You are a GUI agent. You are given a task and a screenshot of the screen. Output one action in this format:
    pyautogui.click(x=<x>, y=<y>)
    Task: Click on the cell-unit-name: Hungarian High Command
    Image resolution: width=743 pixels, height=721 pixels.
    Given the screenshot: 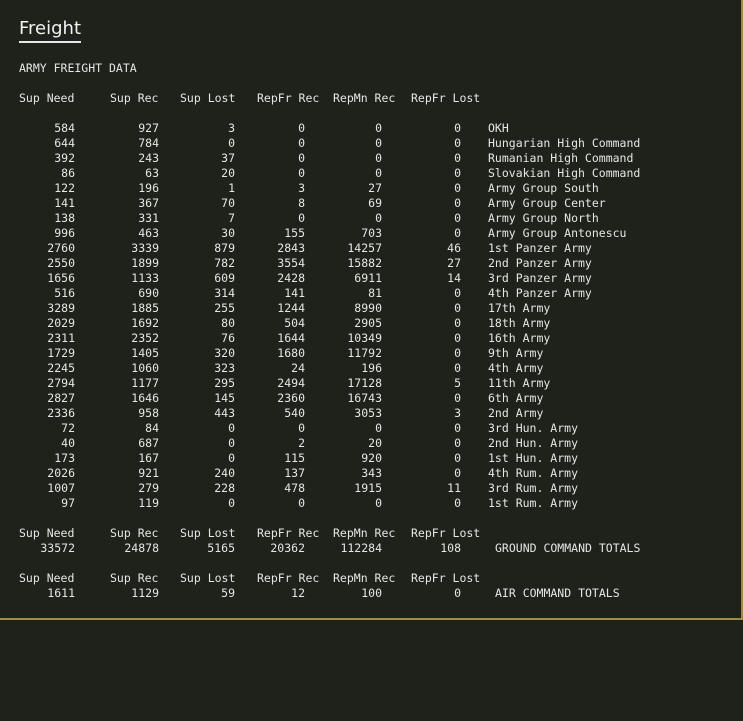 What is the action you would take?
    pyautogui.click(x=564, y=143)
    